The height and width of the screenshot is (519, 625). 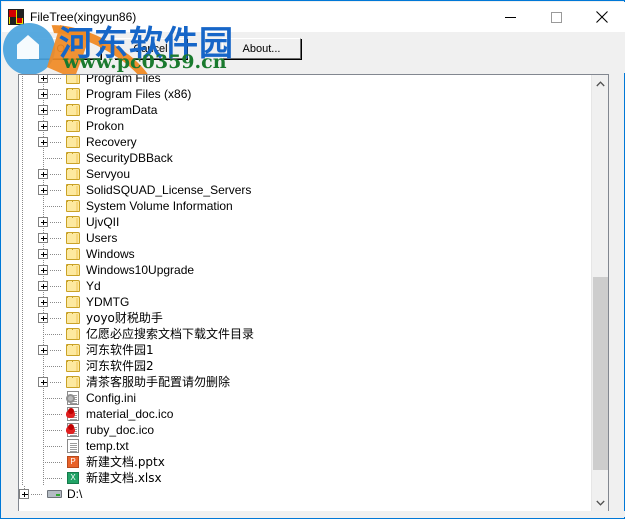 I want to click on tree-node: D:\, so click(x=306, y=494).